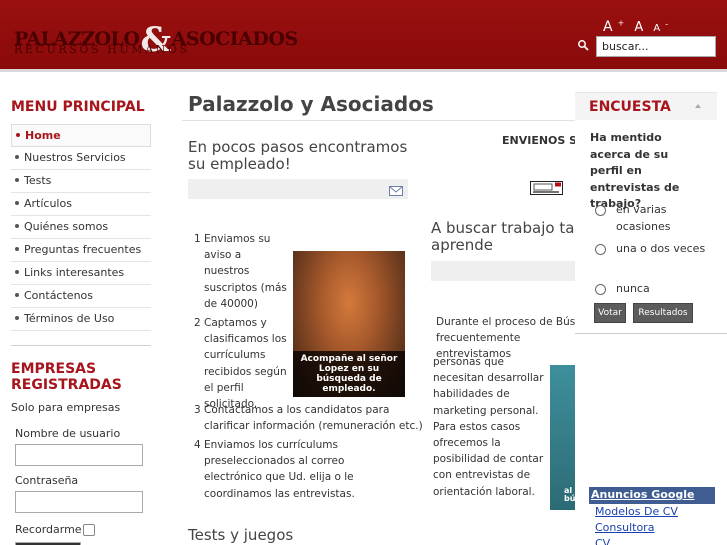  Describe the element at coordinates (68, 433) in the screenshot. I see `username-label: Nombre de usuario` at that location.